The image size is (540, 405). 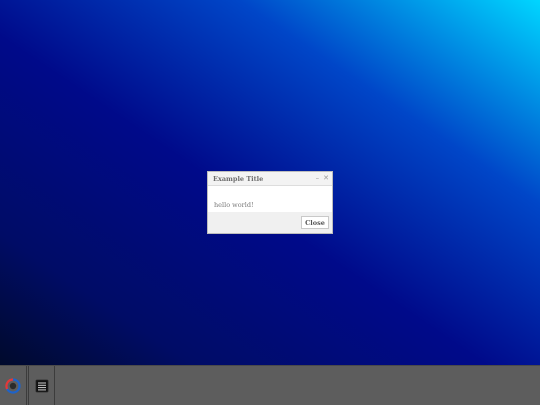 I want to click on dialog-title: Example Title, so click(x=238, y=178).